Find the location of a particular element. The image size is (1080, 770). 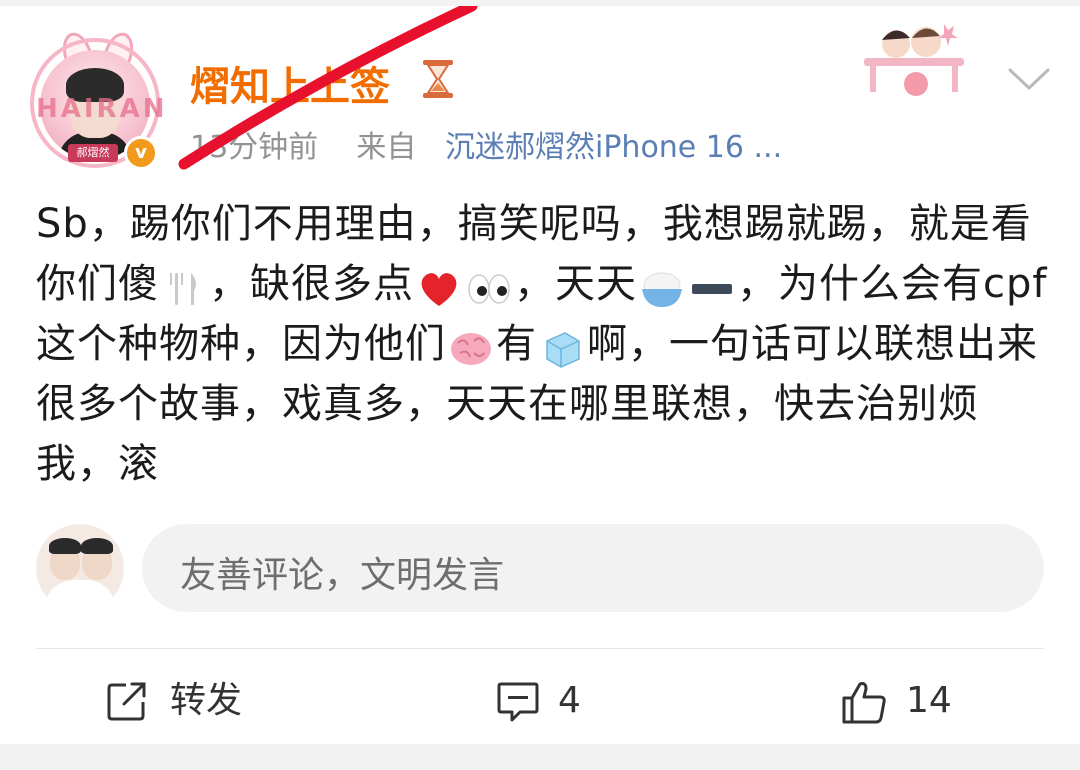

rice-bowl-icon is located at coordinates (662, 286).